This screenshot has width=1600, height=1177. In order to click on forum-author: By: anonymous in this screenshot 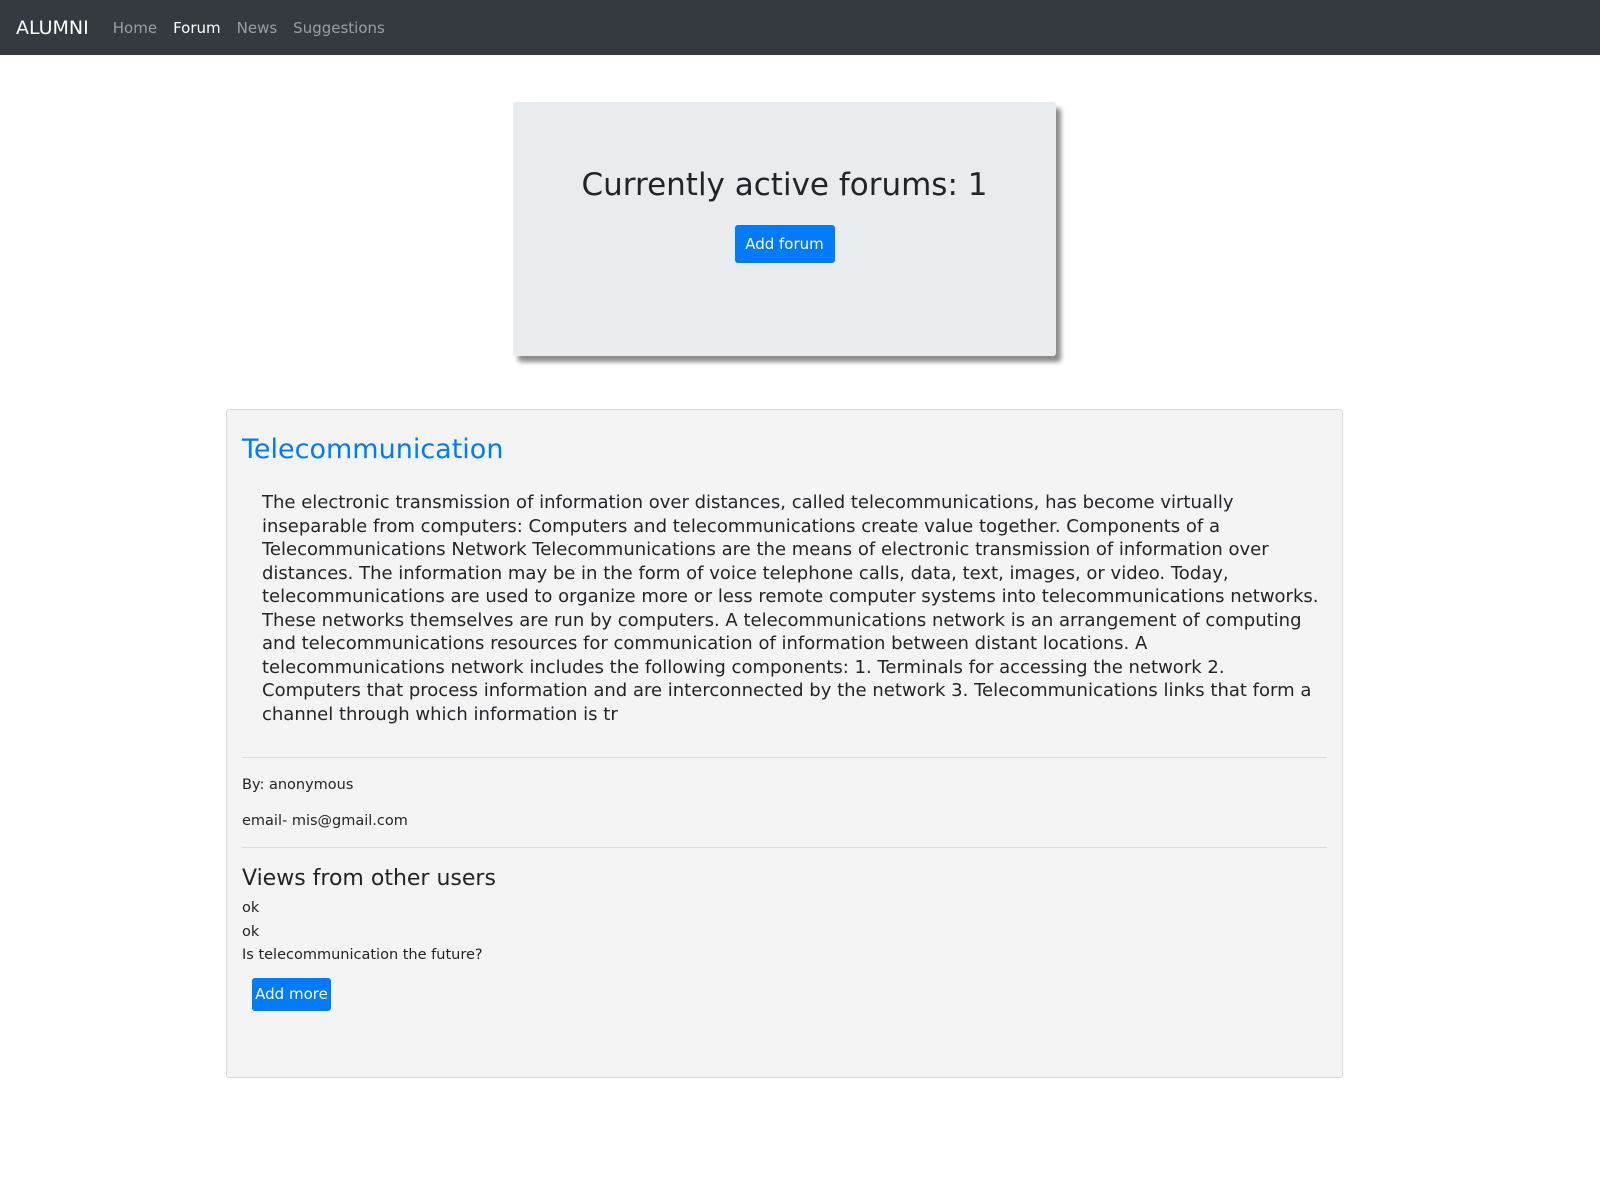, I will do `click(298, 785)`.